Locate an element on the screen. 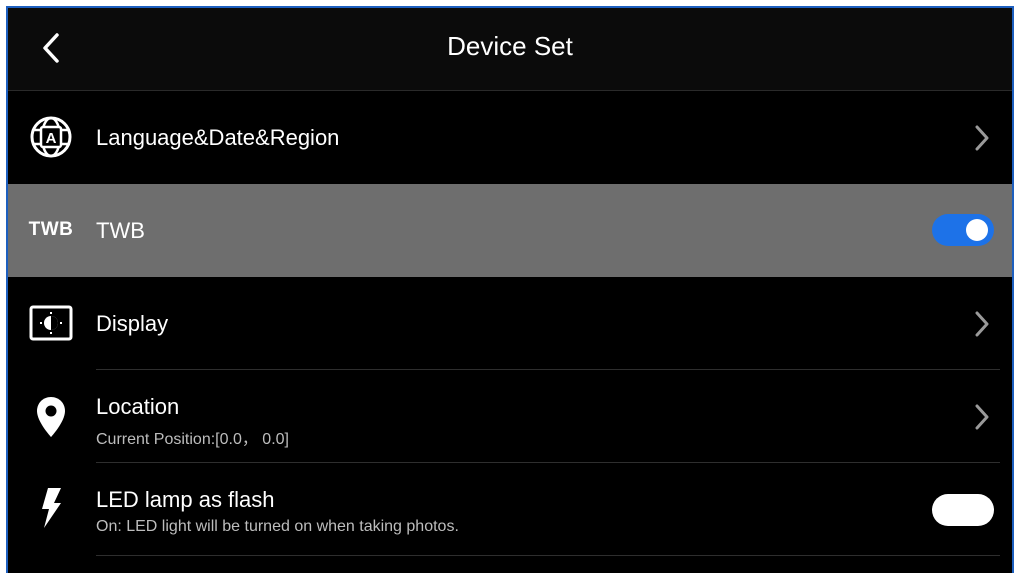  toggle-knob is located at coordinates (977, 230).